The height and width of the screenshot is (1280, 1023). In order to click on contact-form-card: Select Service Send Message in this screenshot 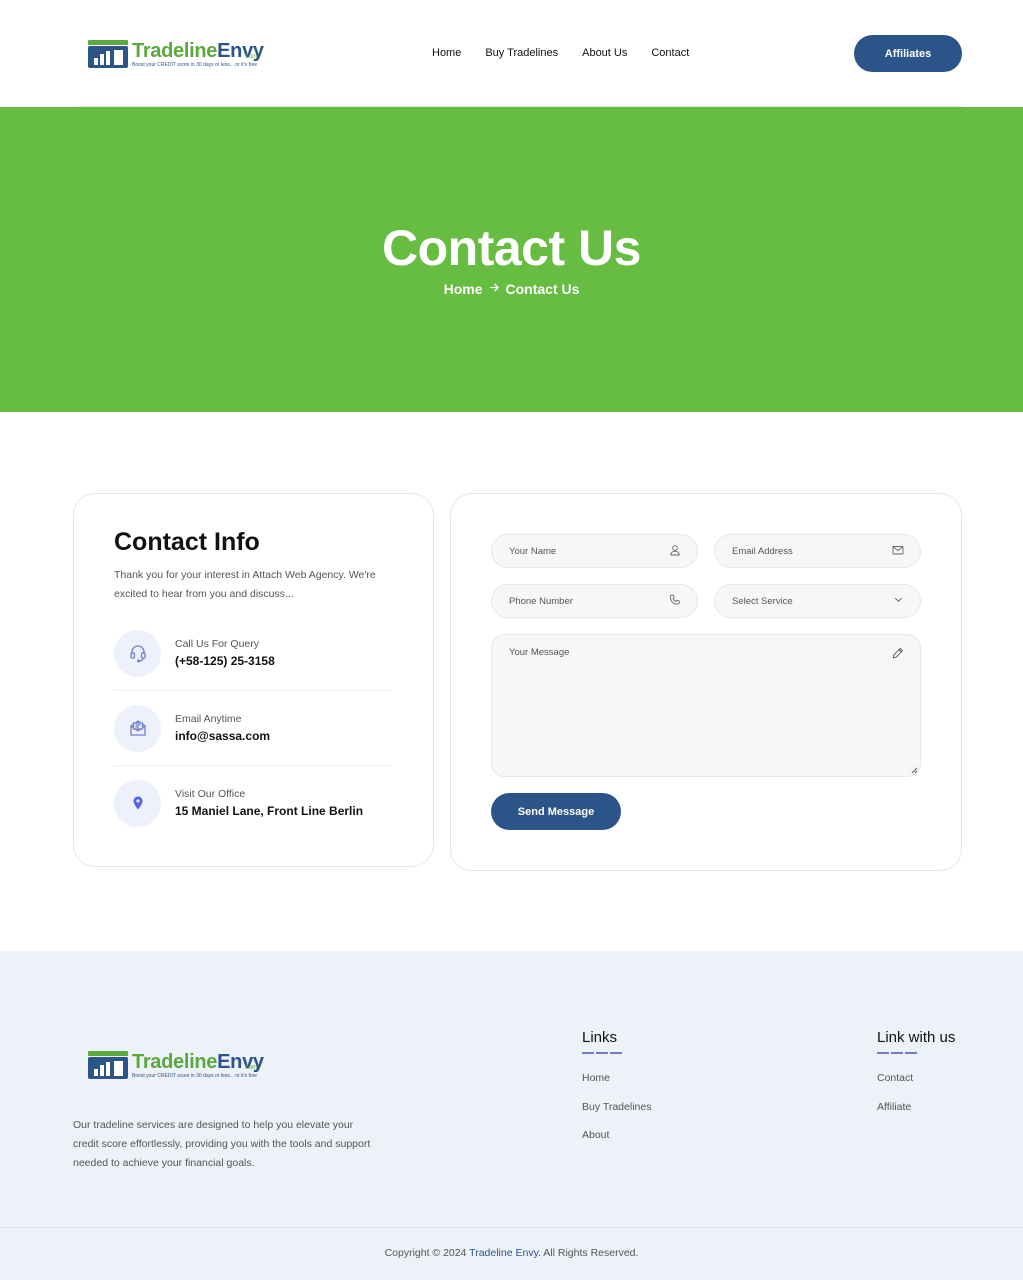, I will do `click(706, 682)`.